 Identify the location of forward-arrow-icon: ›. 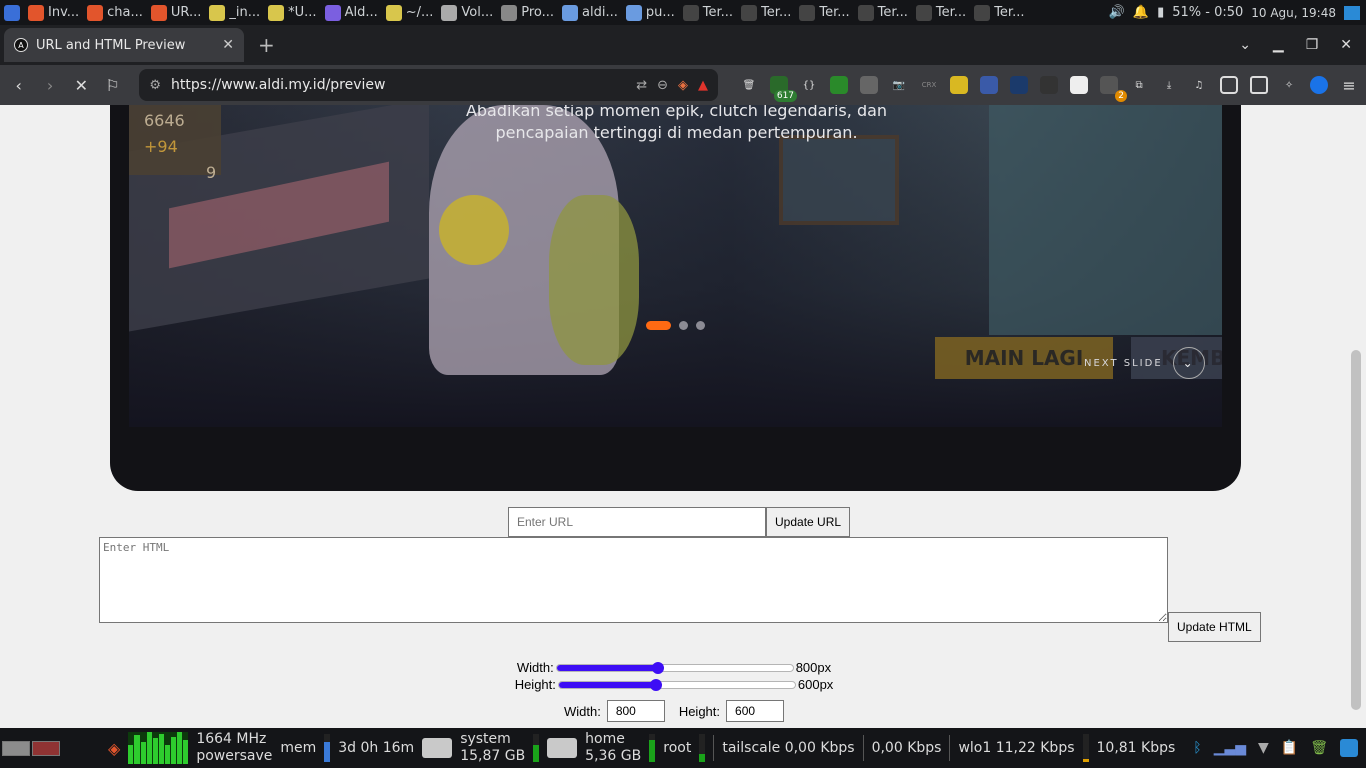
(49, 85).